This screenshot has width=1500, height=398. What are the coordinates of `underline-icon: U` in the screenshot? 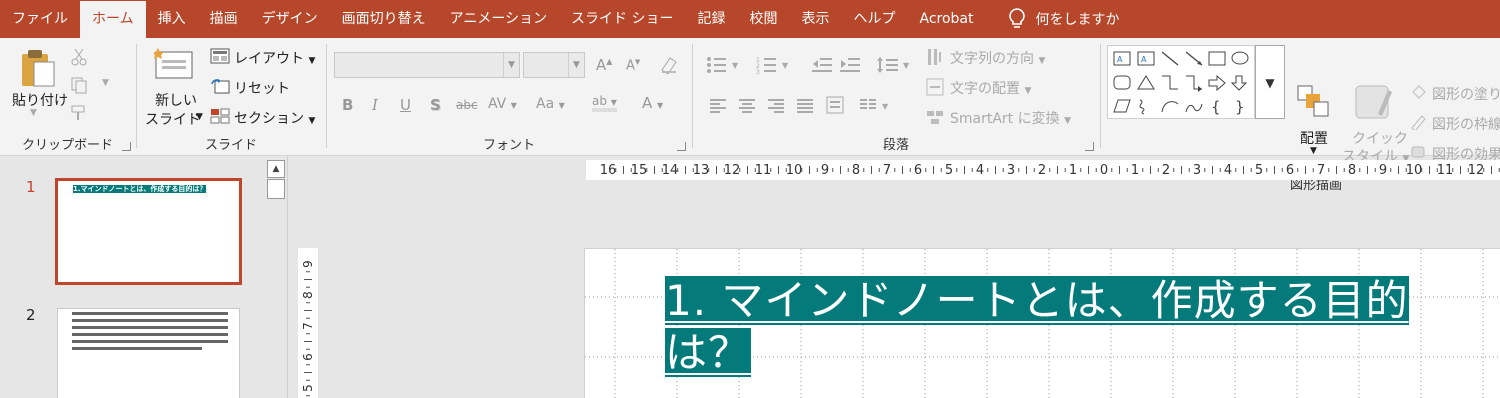 It's located at (405, 105).